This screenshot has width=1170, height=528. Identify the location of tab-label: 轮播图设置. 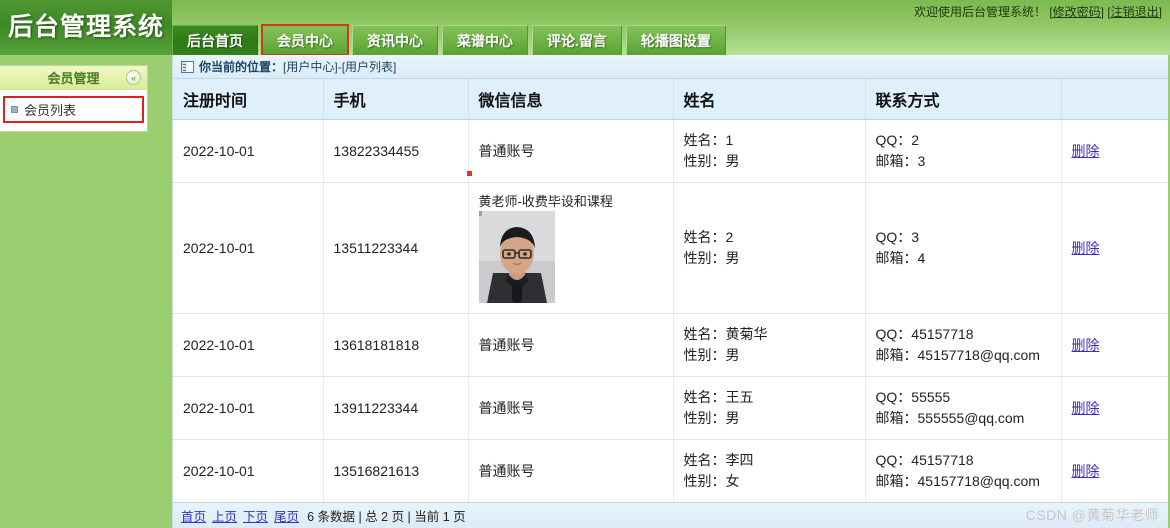
(675, 40).